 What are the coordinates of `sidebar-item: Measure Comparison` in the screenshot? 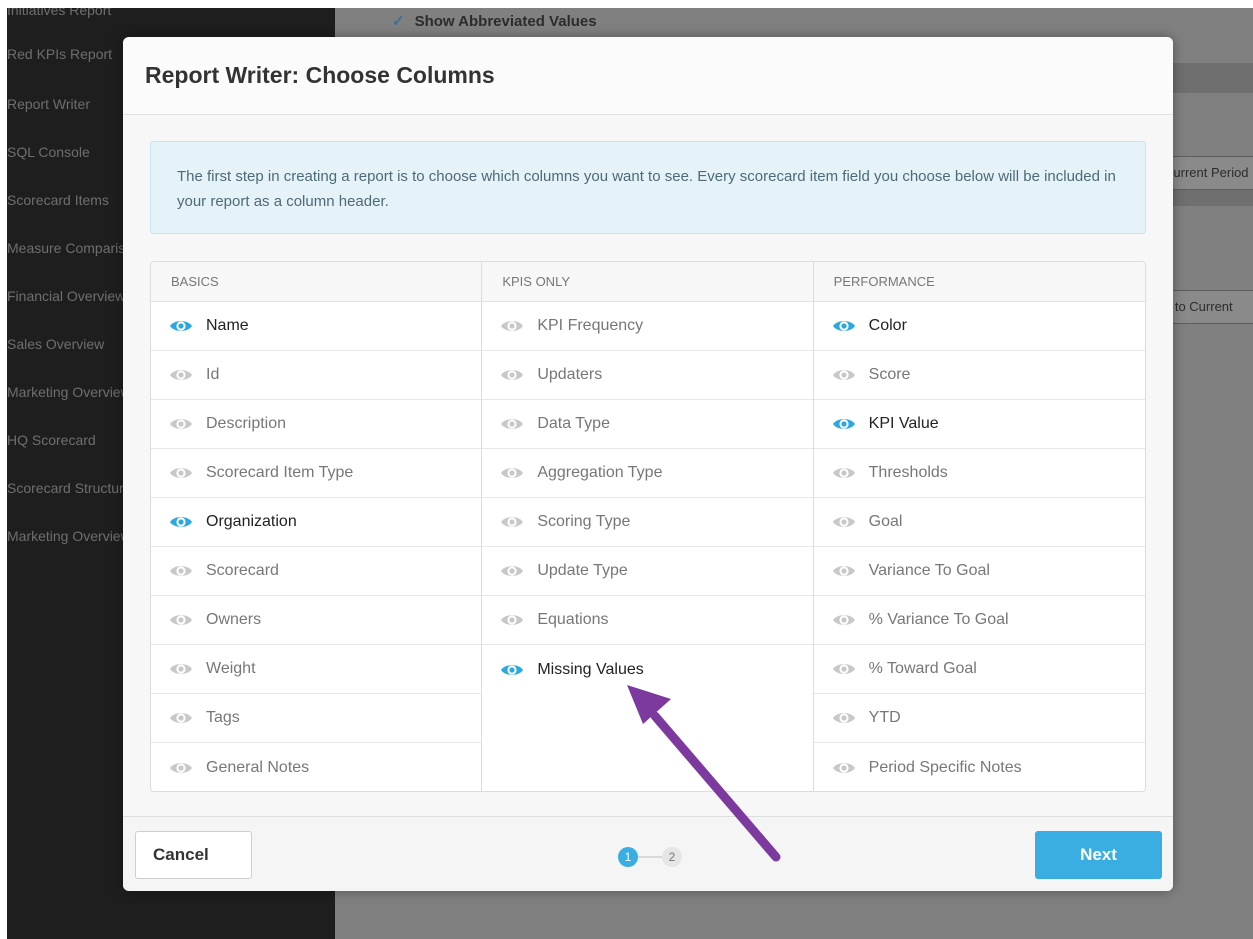 It's located at (74, 248).